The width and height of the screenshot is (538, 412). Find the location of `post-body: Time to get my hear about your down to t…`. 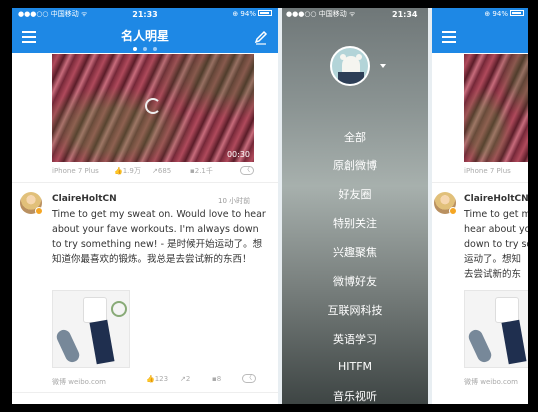

post-body: Time to get my hear about your down to t… is located at coordinates (496, 244).